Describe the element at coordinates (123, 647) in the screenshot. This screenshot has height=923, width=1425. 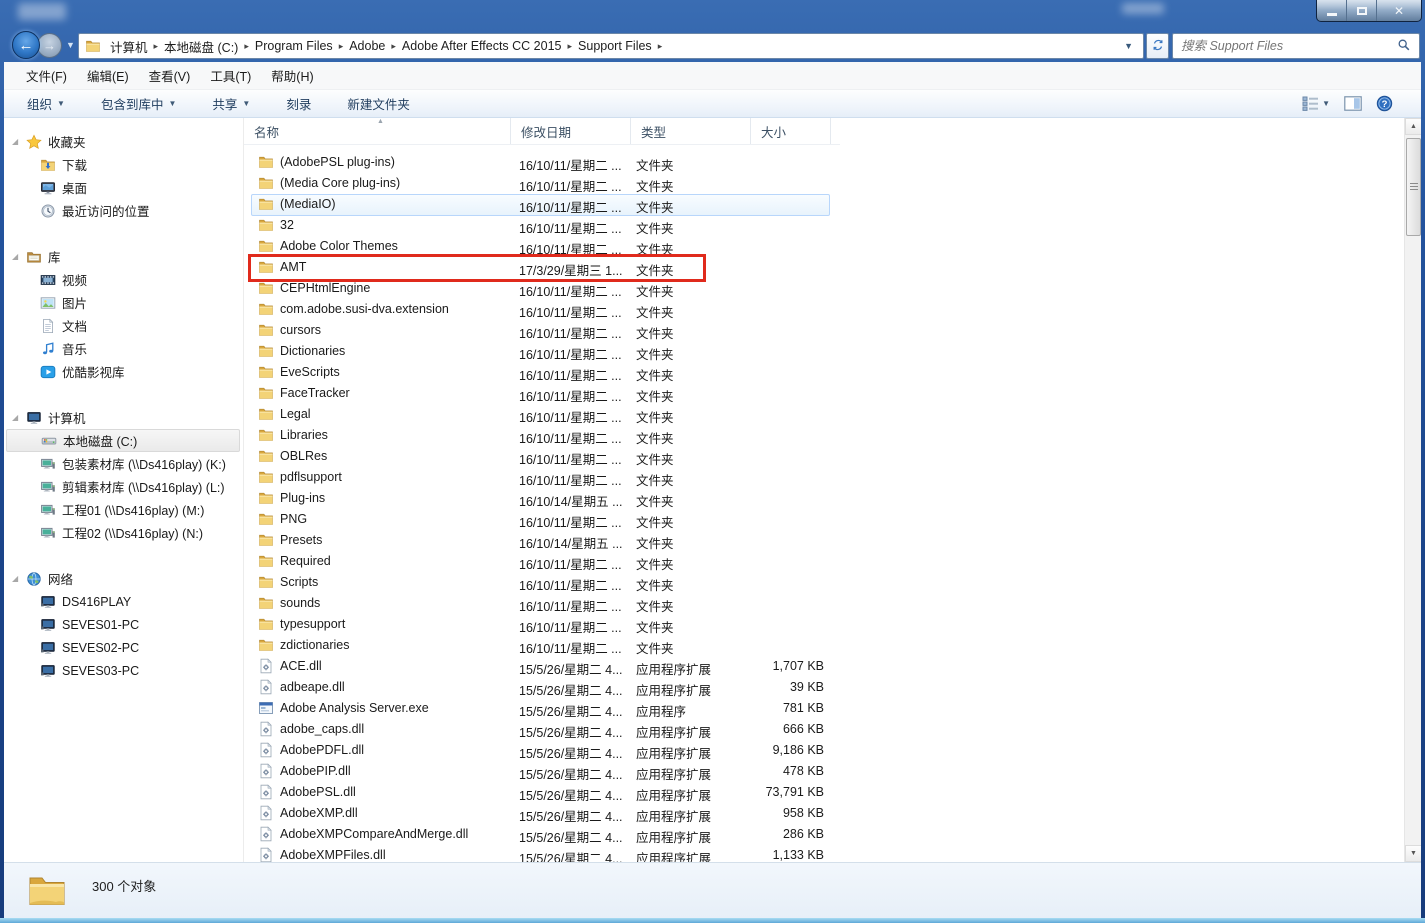
I see `sidebar-item: SEVES02-PC` at that location.